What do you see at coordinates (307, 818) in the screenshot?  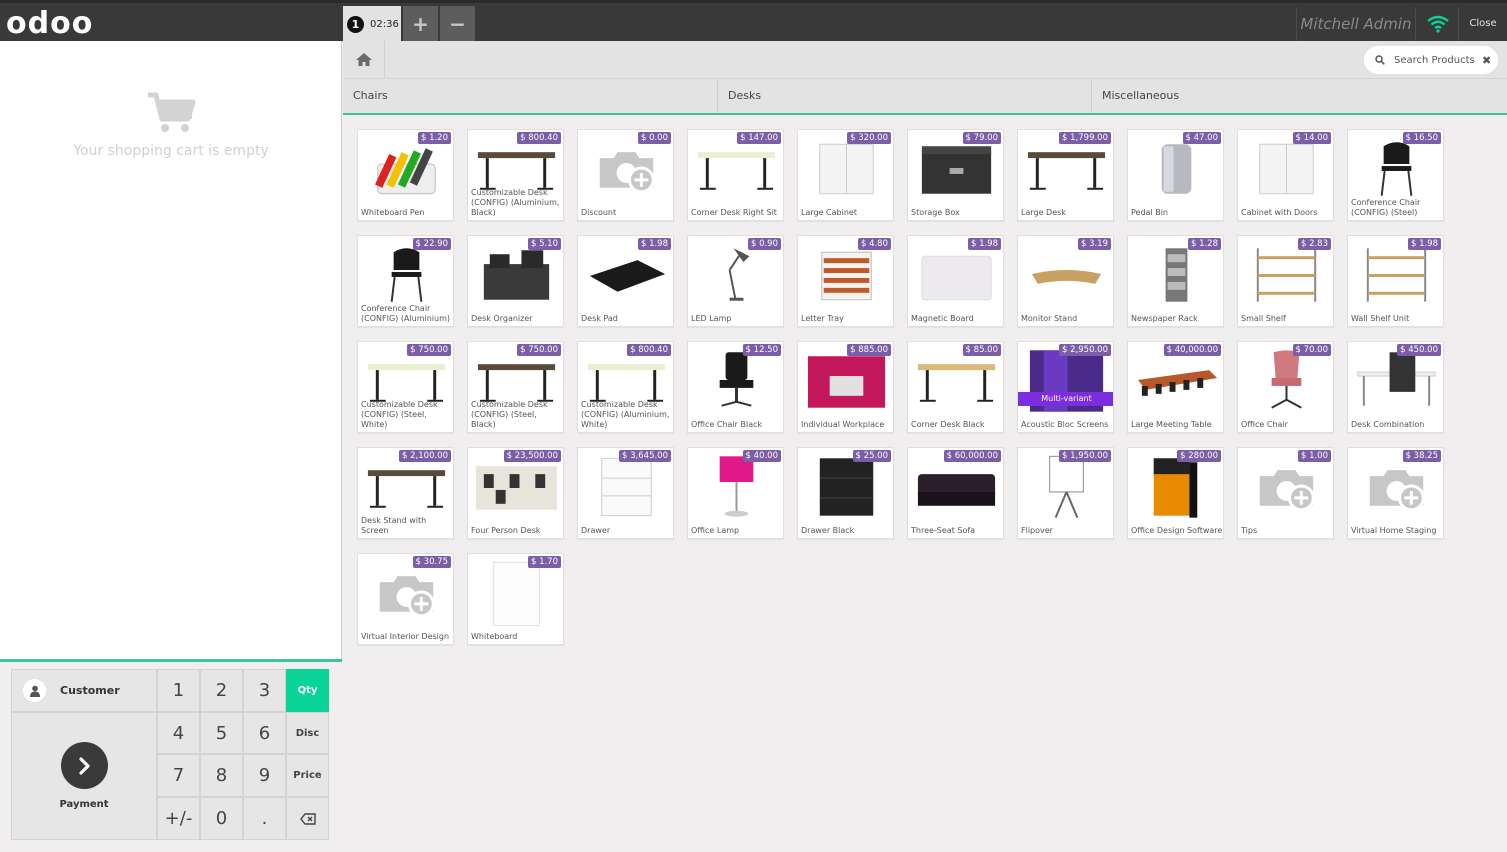 I see `backspace-button` at bounding box center [307, 818].